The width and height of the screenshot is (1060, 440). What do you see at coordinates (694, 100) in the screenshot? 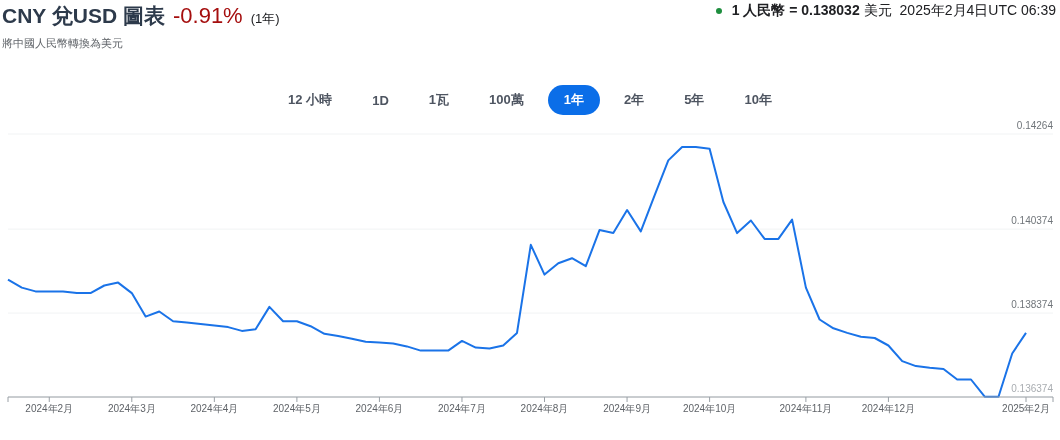
I see `range-tab: 5年` at bounding box center [694, 100].